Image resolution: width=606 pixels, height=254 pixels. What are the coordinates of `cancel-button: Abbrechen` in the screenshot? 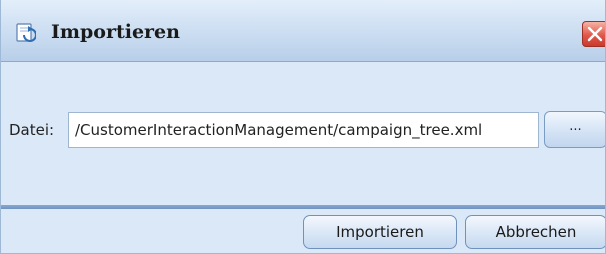 It's located at (535, 232).